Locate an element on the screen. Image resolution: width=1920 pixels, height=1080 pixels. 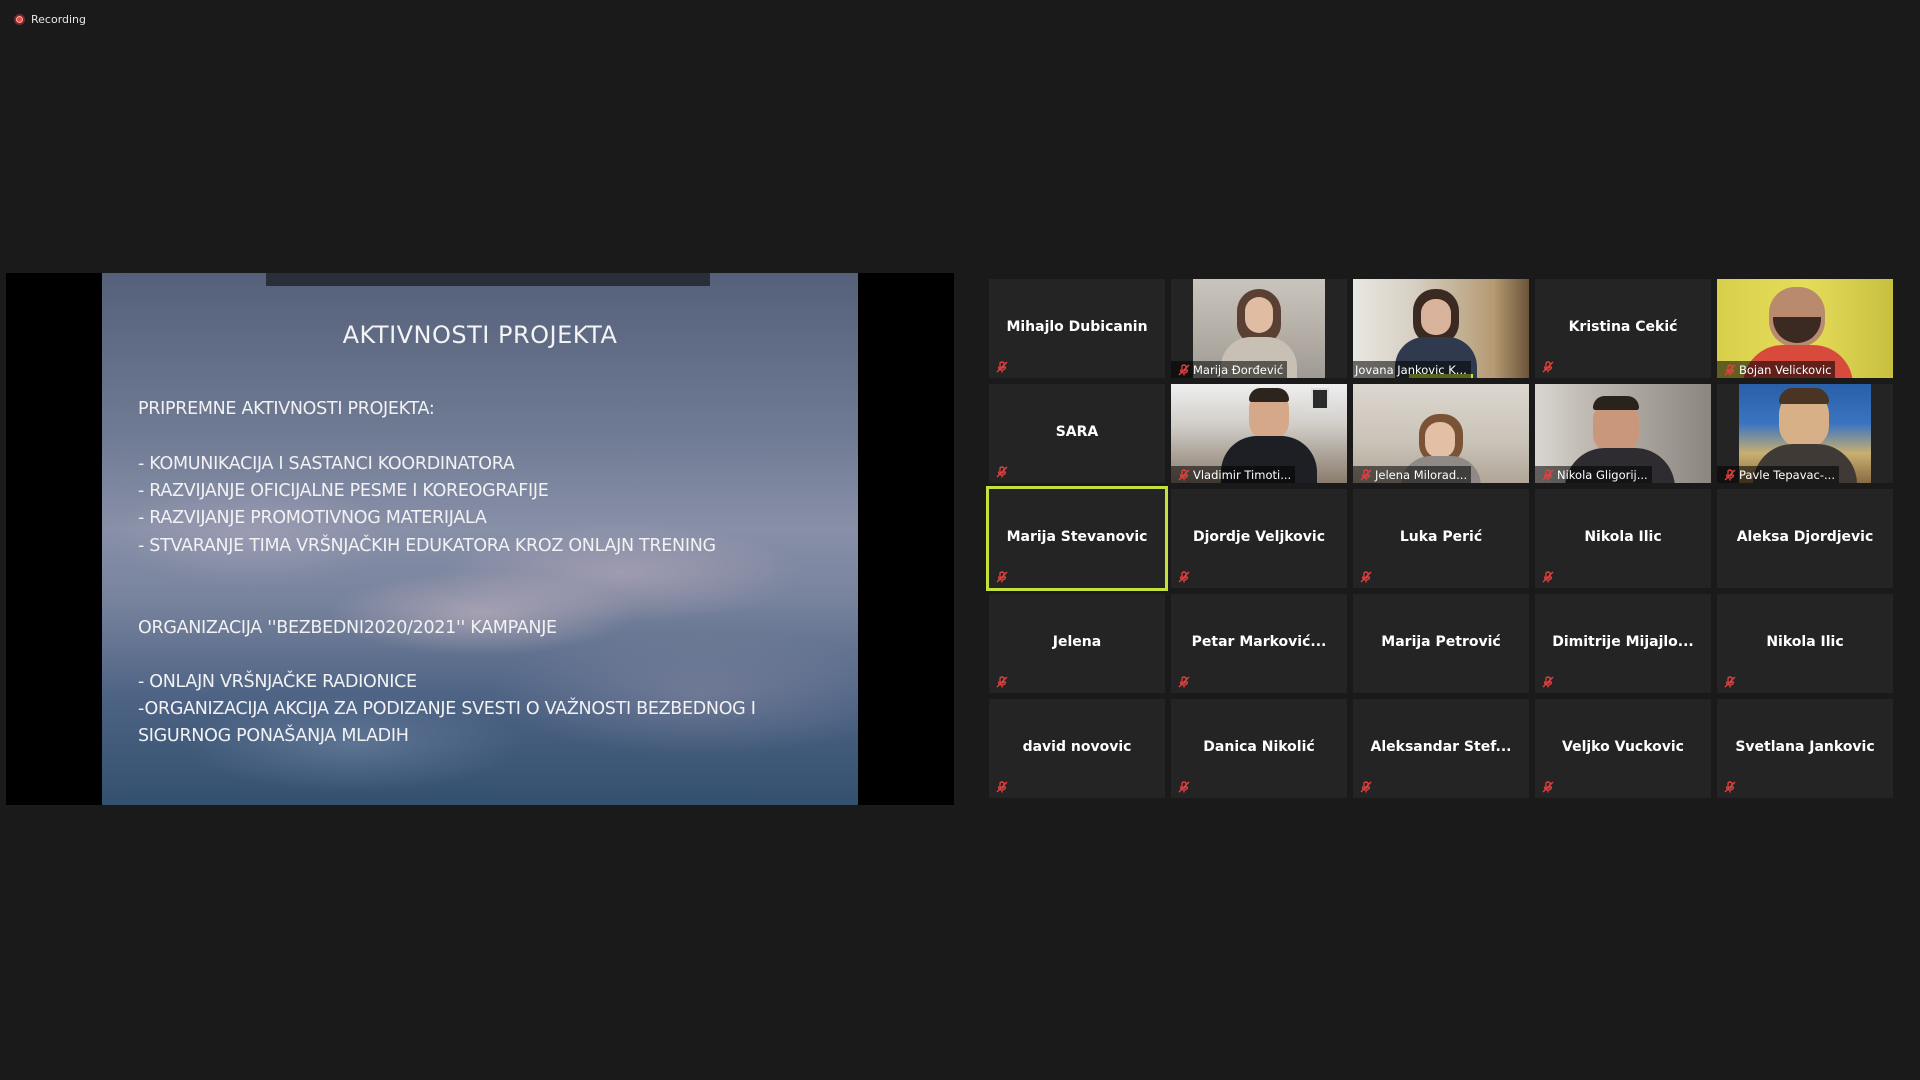
recording-label: Recording is located at coordinates (59, 19).